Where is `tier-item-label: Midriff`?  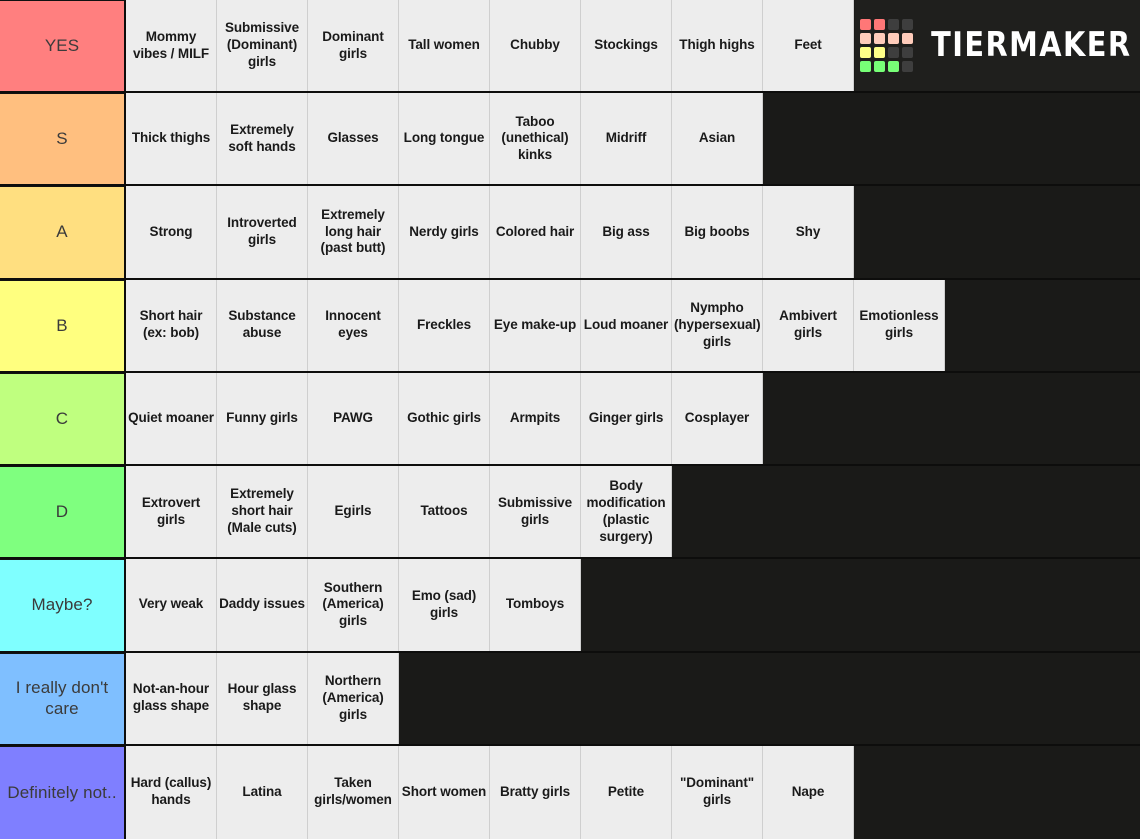
tier-item-label: Midriff is located at coordinates (626, 138).